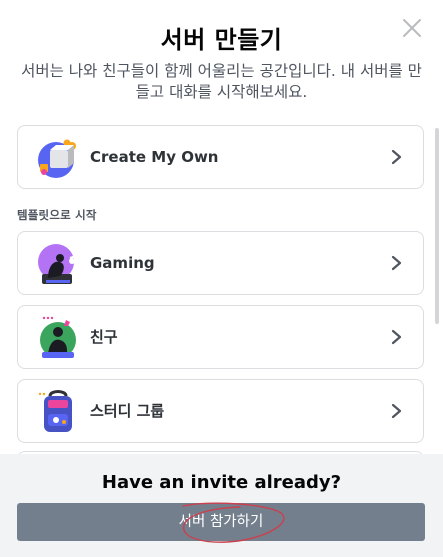 This screenshot has width=443, height=557. Describe the element at coordinates (57, 215) in the screenshot. I see `template-section-label: 템플릿으로 시작` at that location.